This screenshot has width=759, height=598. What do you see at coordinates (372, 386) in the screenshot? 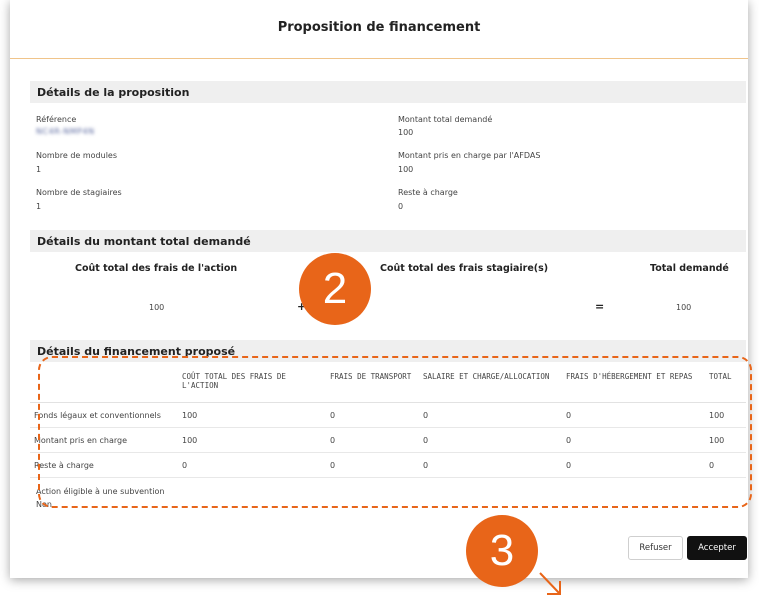
I see `column-header: FRAIS DE TRANSPORT` at bounding box center [372, 386].